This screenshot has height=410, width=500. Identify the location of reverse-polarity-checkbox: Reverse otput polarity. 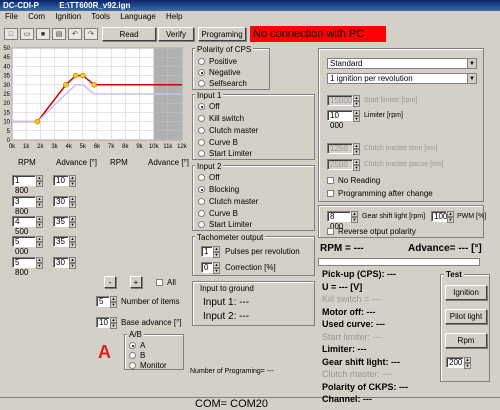
(371, 231).